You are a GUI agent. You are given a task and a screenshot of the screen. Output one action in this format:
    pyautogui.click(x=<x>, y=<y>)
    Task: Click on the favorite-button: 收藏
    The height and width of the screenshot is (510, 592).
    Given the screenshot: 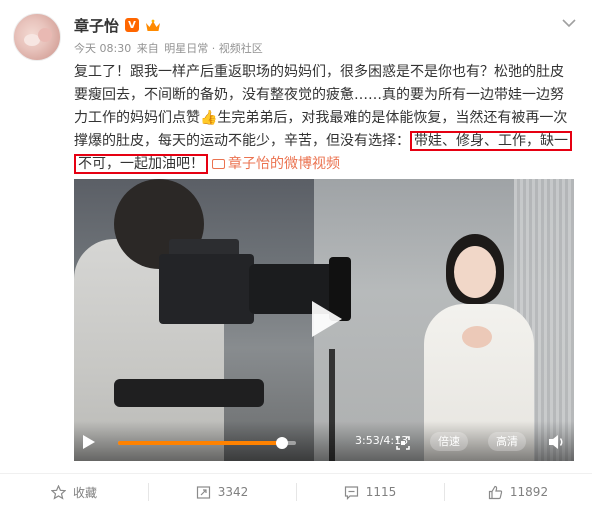 What is the action you would take?
    pyautogui.click(x=74, y=492)
    